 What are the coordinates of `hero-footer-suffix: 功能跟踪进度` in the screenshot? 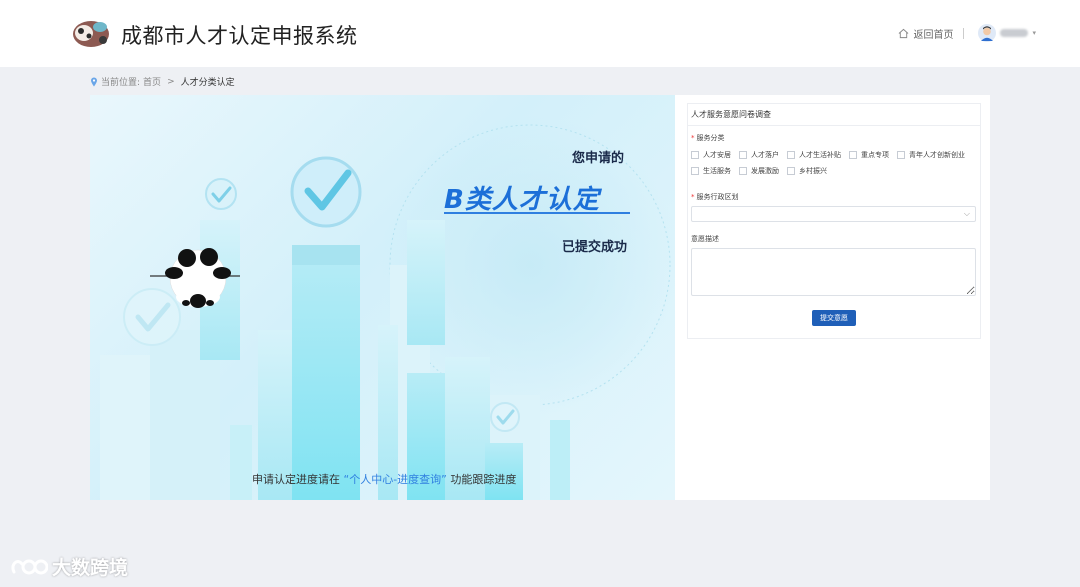 It's located at (483, 479).